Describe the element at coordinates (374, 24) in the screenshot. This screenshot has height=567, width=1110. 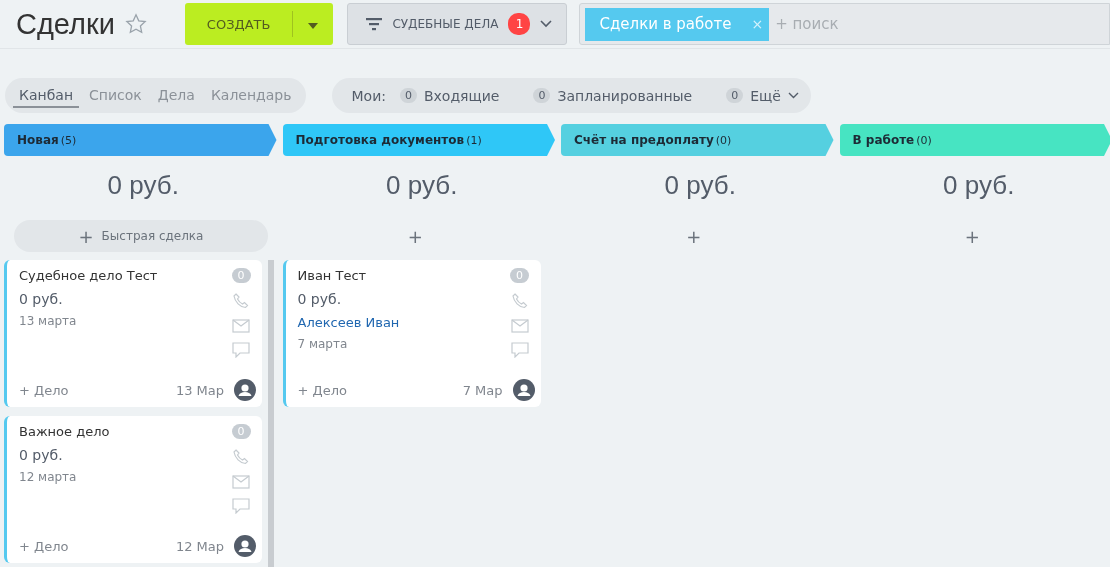
I see `filter-icon` at that location.